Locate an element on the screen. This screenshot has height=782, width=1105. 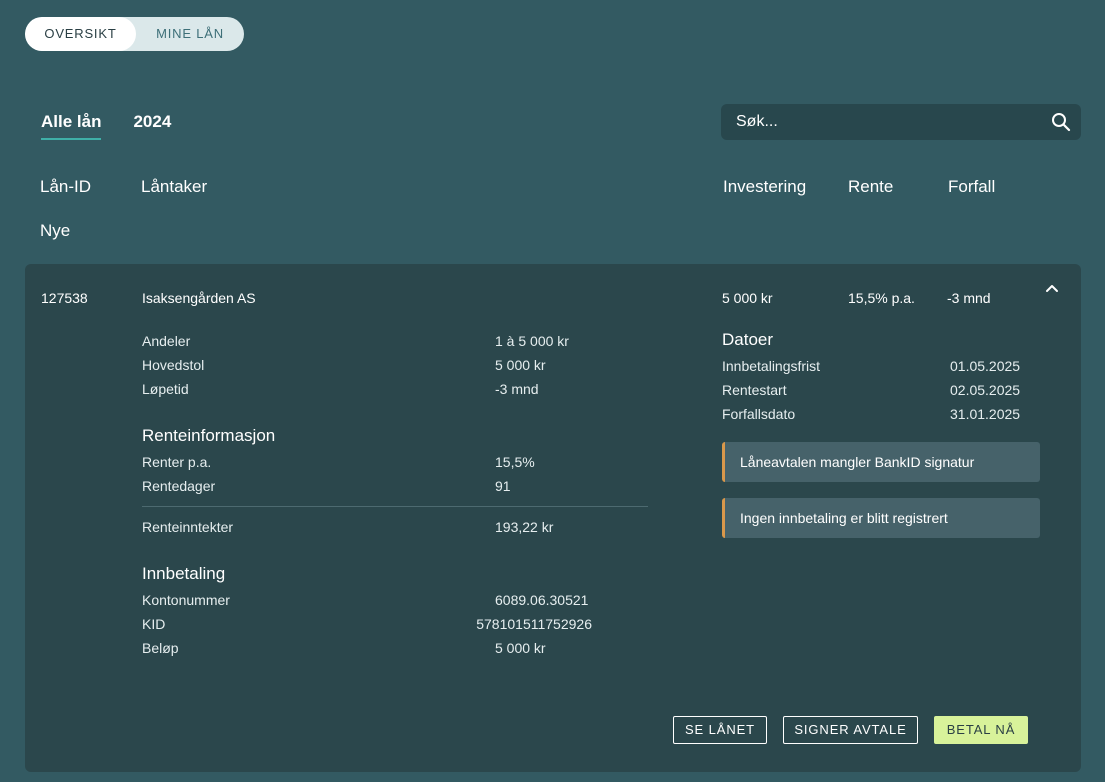
column-header-borrower: Låntaker is located at coordinates (174, 187).